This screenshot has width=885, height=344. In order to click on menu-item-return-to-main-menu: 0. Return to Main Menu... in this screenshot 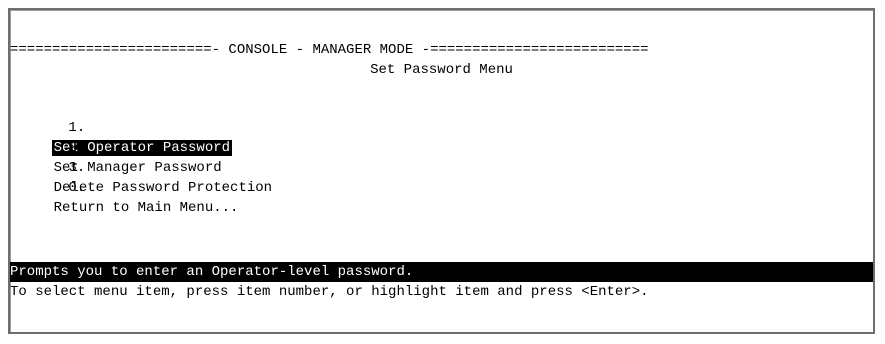, I will do `click(129, 198)`.